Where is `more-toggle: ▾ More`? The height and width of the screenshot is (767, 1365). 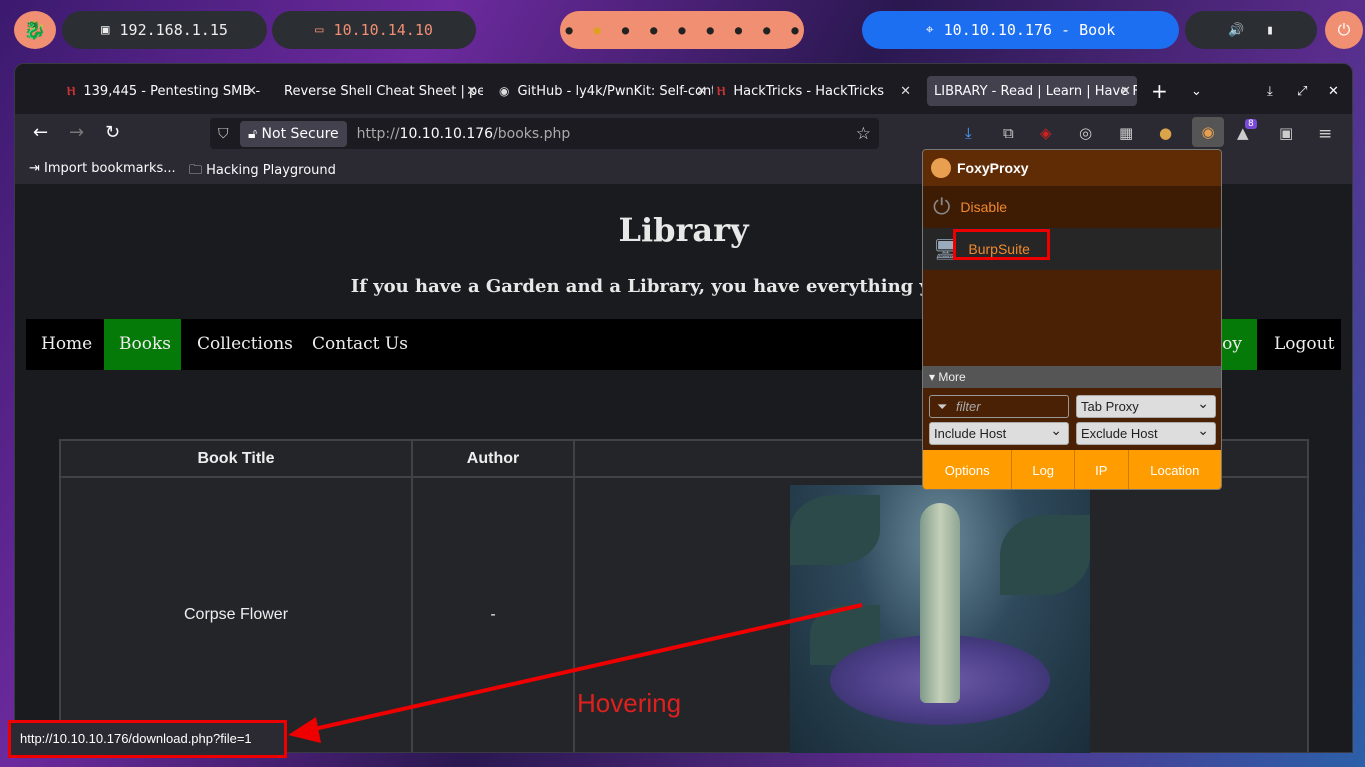 more-toggle: ▾ More is located at coordinates (1072, 377).